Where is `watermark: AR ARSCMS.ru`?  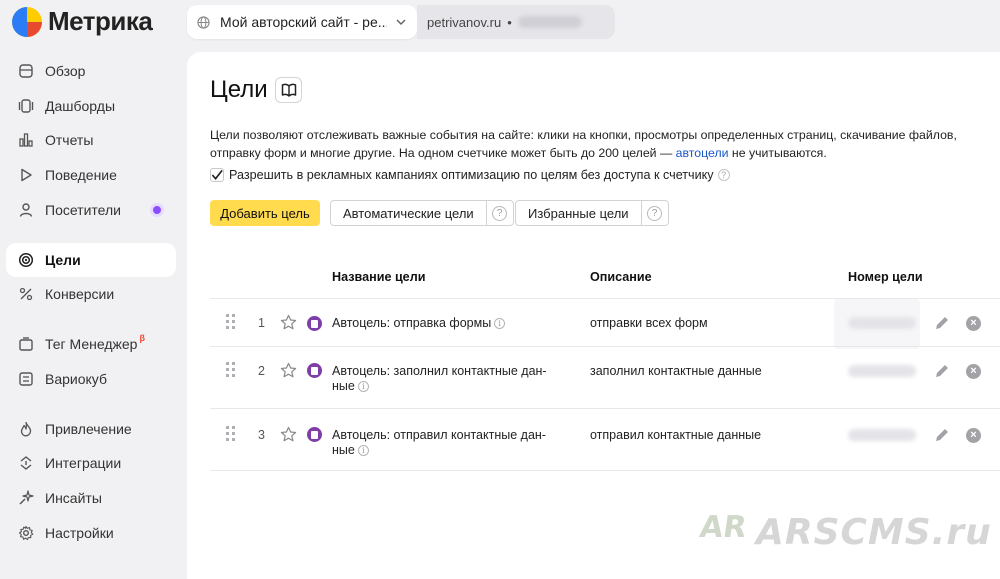 watermark: AR ARSCMS.ru is located at coordinates (844, 533).